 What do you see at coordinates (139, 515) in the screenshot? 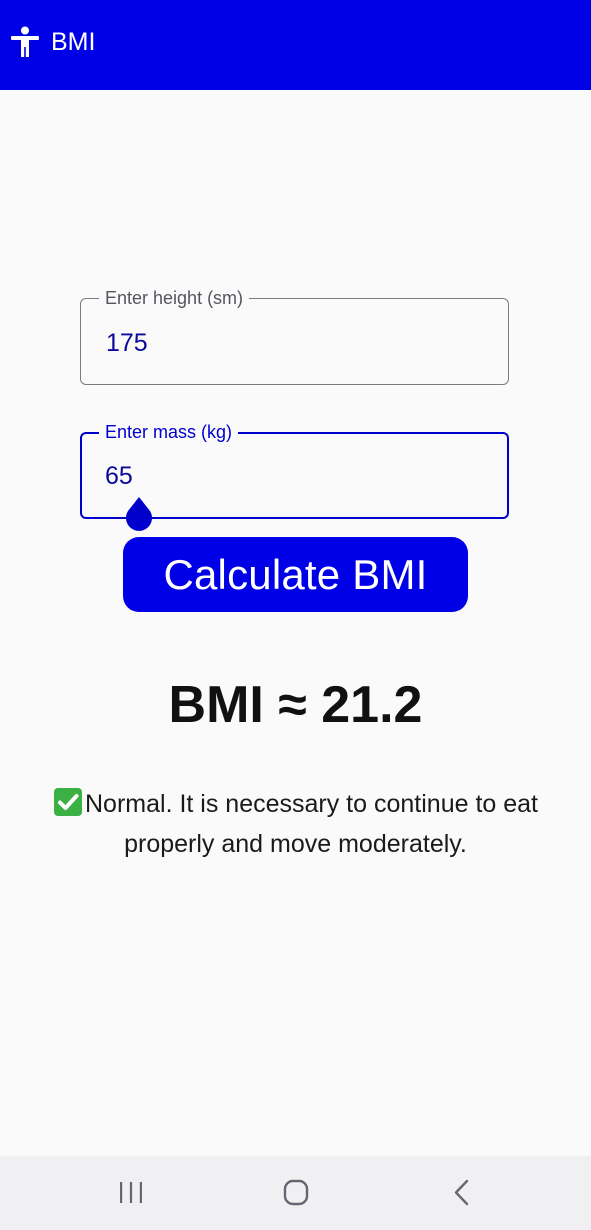
I see `text-cursor-handle-icon` at bounding box center [139, 515].